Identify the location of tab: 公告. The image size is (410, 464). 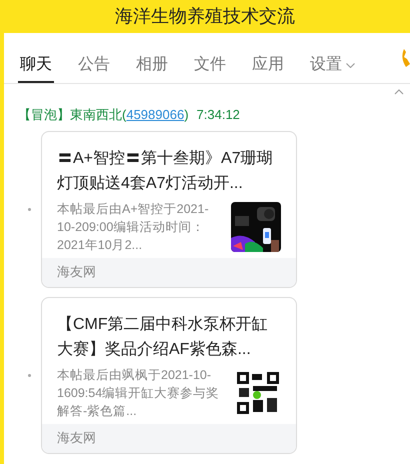
(94, 66).